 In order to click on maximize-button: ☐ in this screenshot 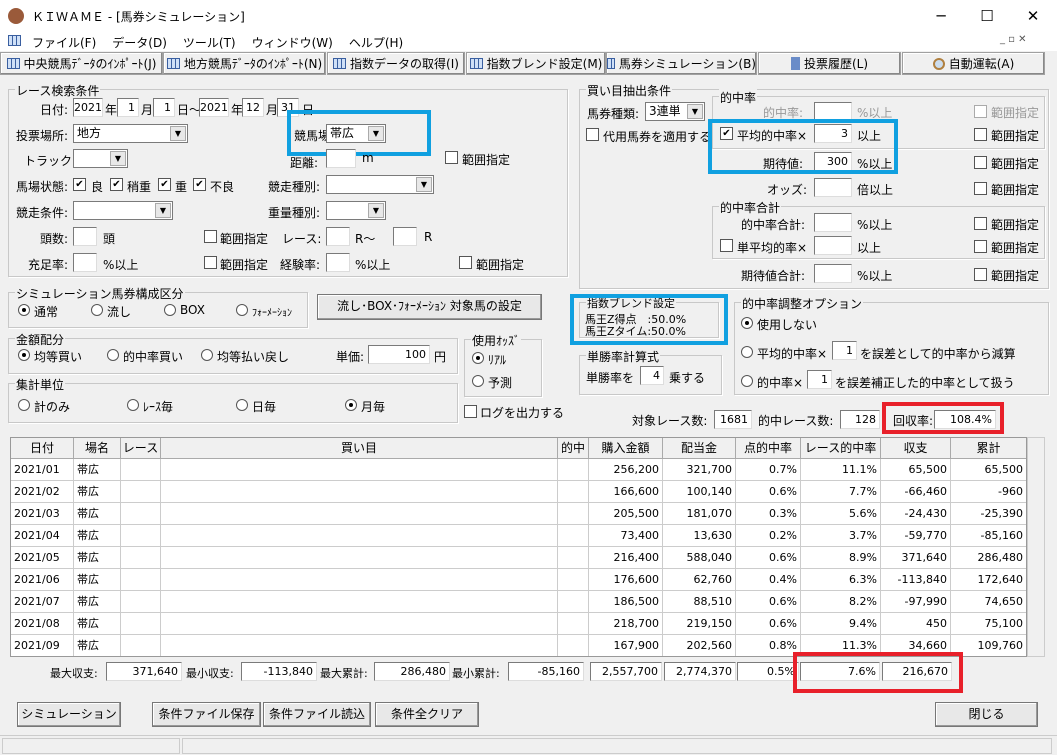, I will do `click(987, 16)`.